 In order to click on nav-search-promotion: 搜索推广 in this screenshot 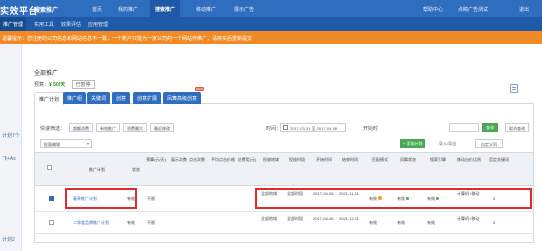, I will do `click(165, 8)`.